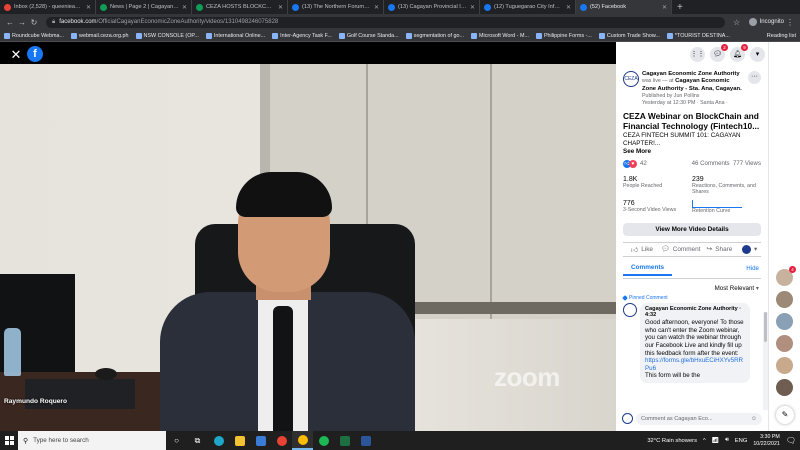 The height and width of the screenshot is (450, 800). I want to click on grid-icon: ⋮⋮, so click(697, 54).